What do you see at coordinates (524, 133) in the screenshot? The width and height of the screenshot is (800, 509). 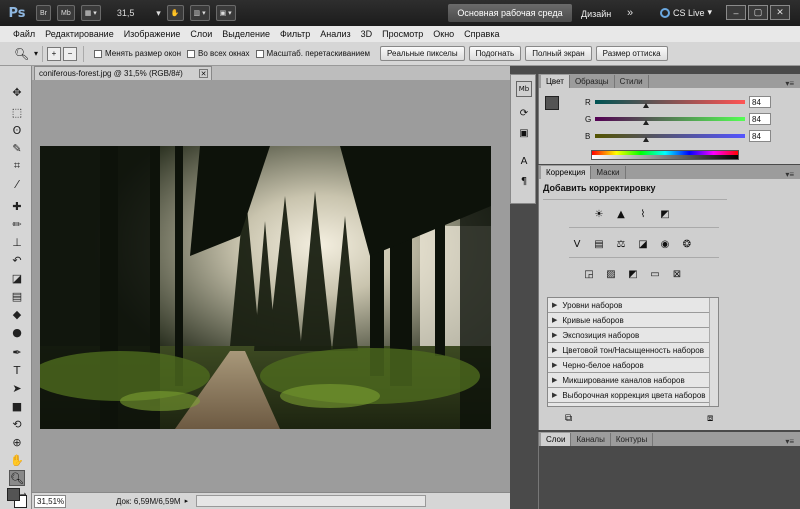 I see `actions-icon: ▣` at bounding box center [524, 133].